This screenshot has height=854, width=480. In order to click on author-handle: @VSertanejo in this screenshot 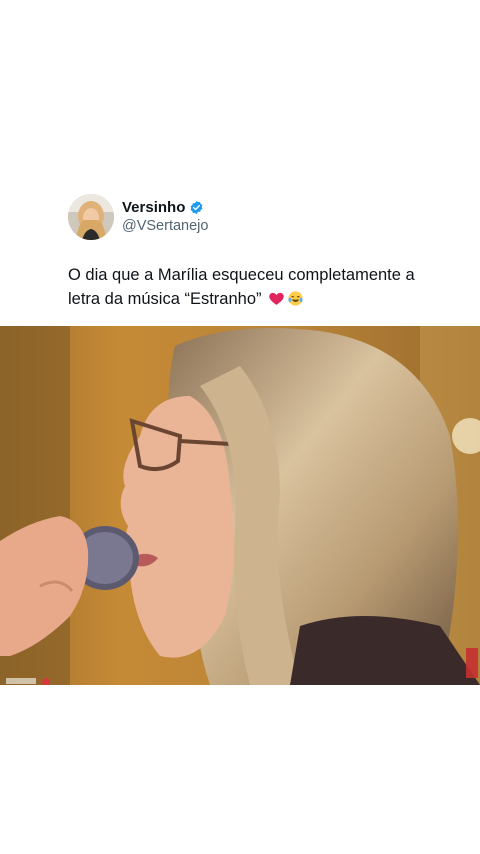, I will do `click(165, 226)`.